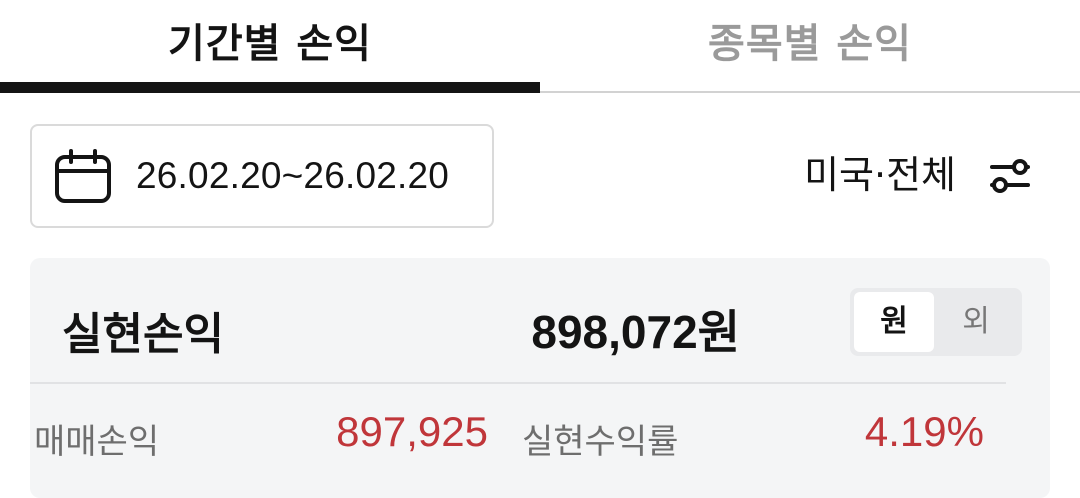 The height and width of the screenshot is (498, 1080). Describe the element at coordinates (293, 175) in the screenshot. I see `date-range-text: 26.02.20~26.02.20` at that location.